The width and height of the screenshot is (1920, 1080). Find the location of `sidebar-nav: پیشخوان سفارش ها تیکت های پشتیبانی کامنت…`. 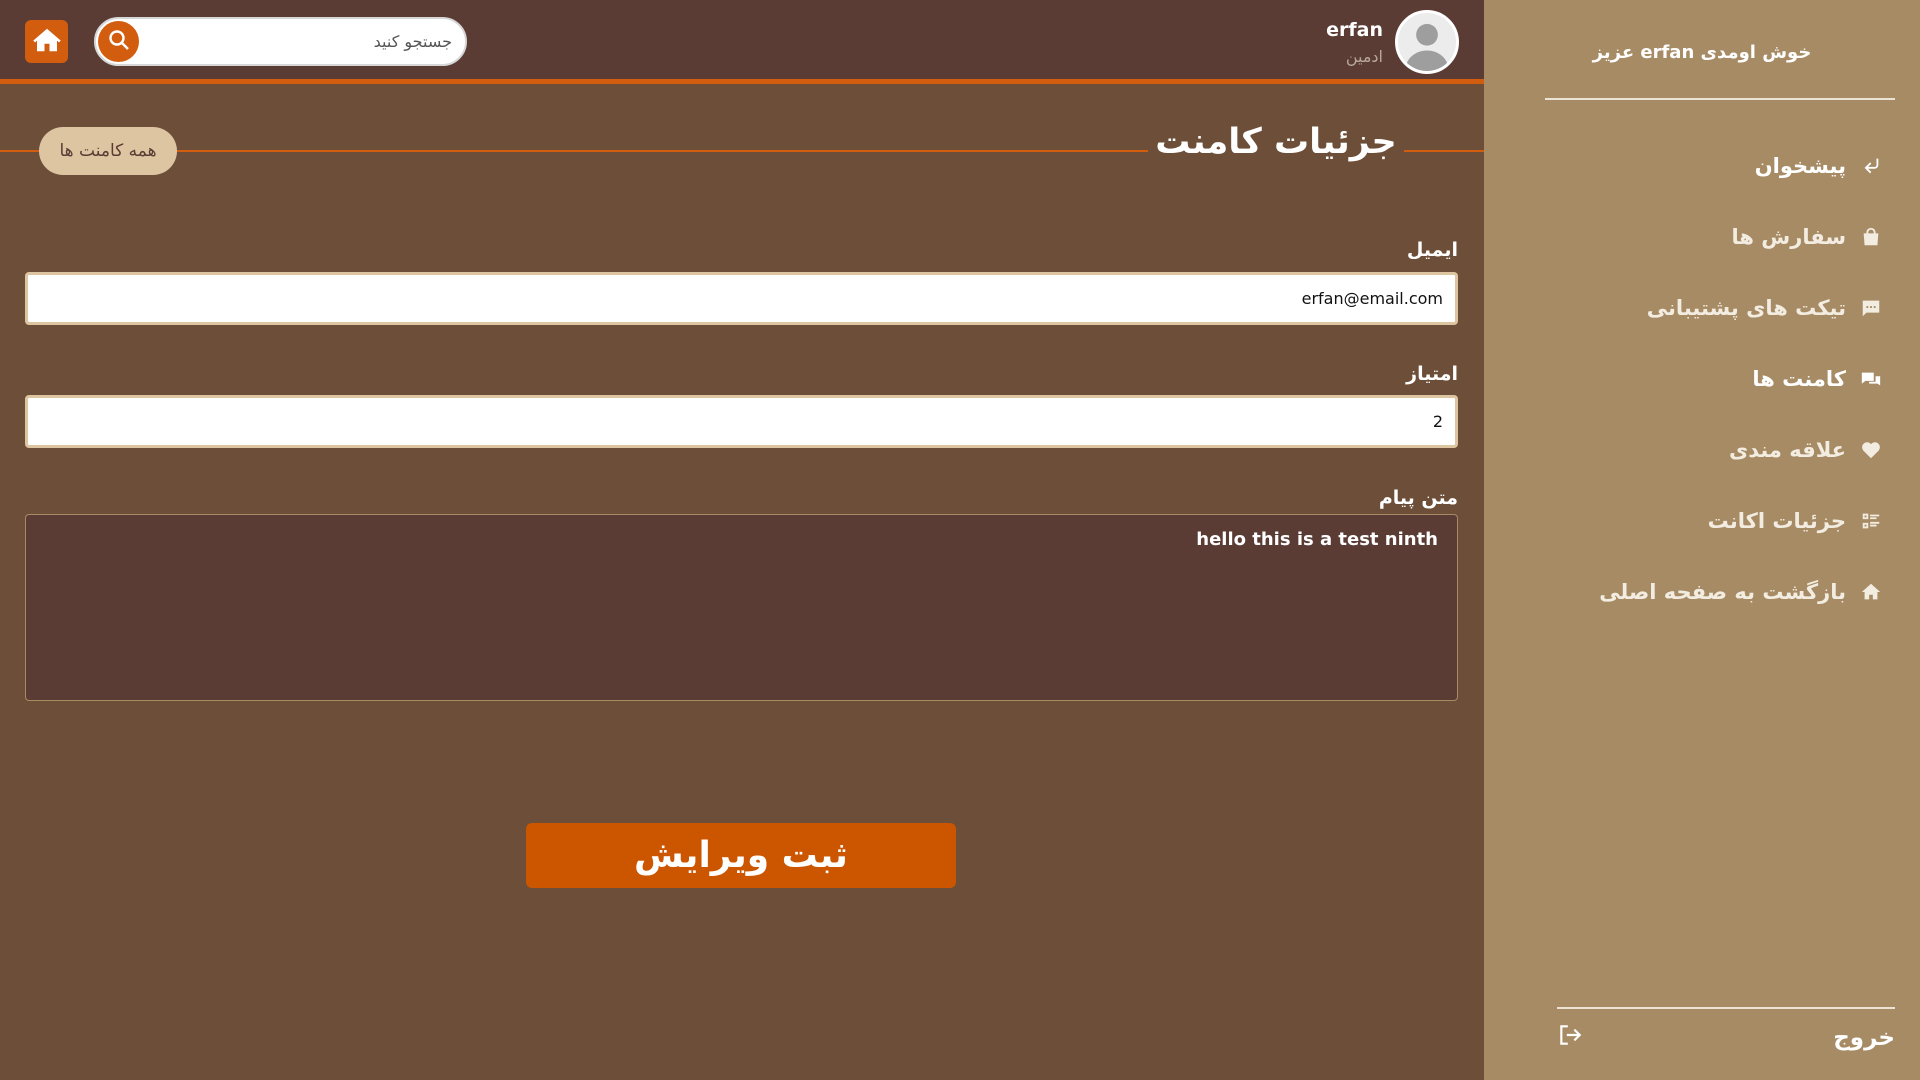

sidebar-nav: پیشخوان سفارش ها تیکت های پشتیبانی کامنت… is located at coordinates (1740, 378).